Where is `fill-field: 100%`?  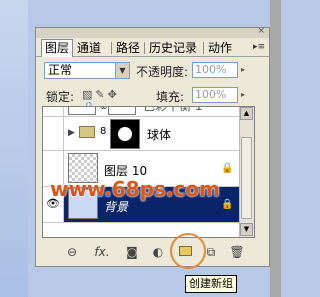
fill-field: 100% is located at coordinates (215, 95).